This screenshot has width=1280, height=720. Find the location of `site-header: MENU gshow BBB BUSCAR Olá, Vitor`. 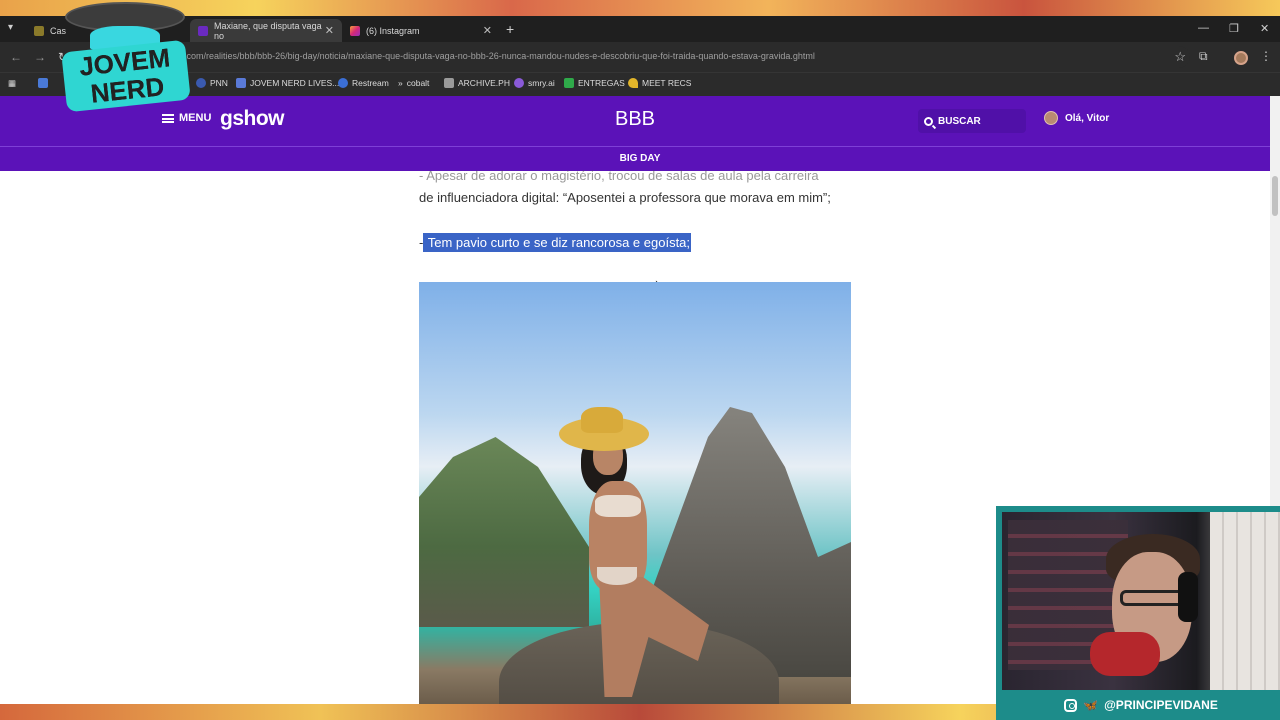

site-header: MENU gshow BBB BUSCAR Olá, Vitor is located at coordinates (640, 121).